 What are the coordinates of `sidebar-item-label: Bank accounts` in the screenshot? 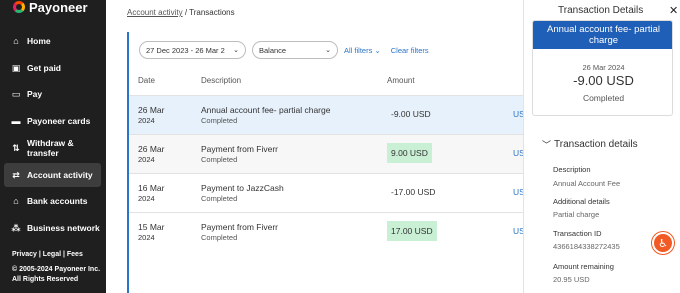 It's located at (57, 201).